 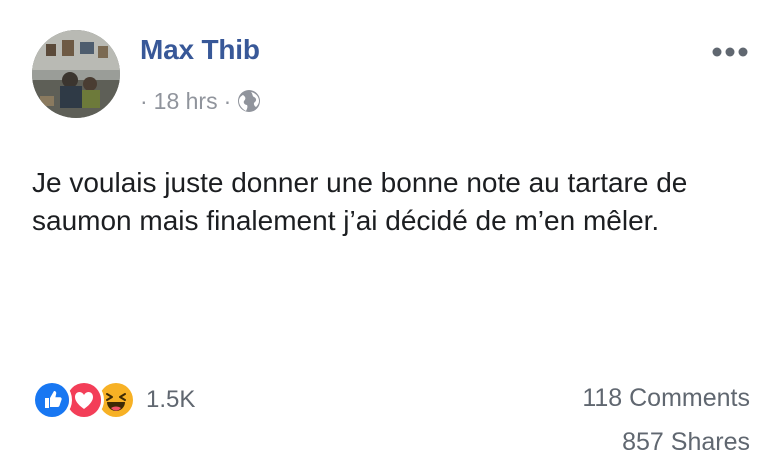 I want to click on reactions-summary: 1.5K, so click(x=113, y=400).